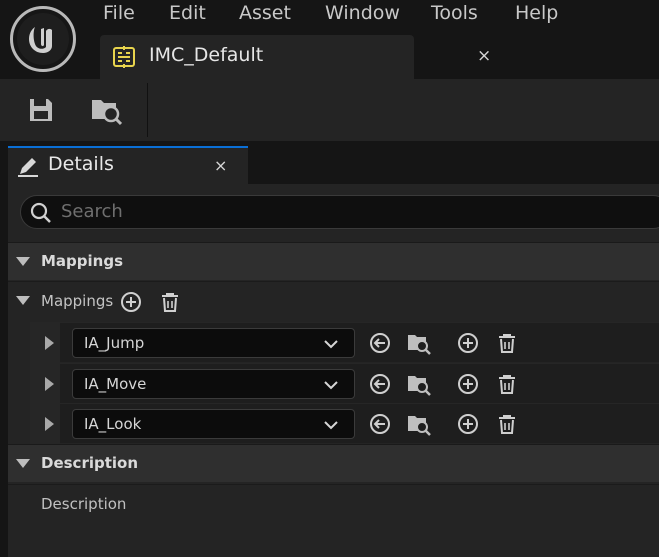 This screenshot has height=557, width=659. Describe the element at coordinates (220, 165) in the screenshot. I see `details-tab-close-button: ×` at that location.